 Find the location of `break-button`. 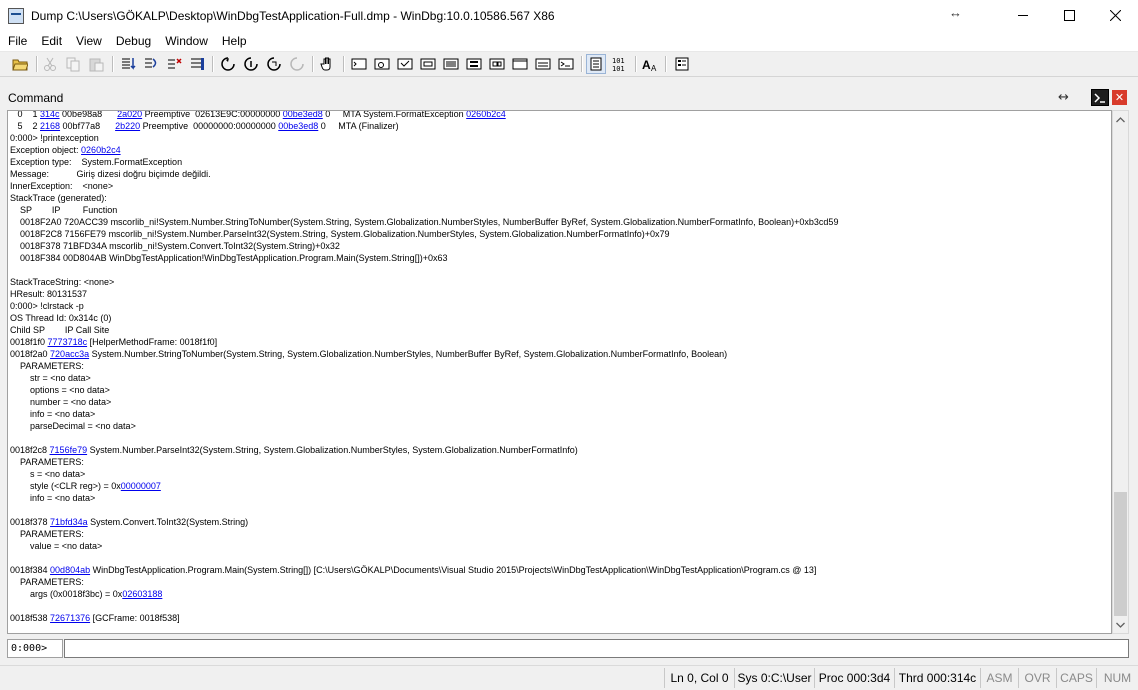

break-button is located at coordinates (251, 64).